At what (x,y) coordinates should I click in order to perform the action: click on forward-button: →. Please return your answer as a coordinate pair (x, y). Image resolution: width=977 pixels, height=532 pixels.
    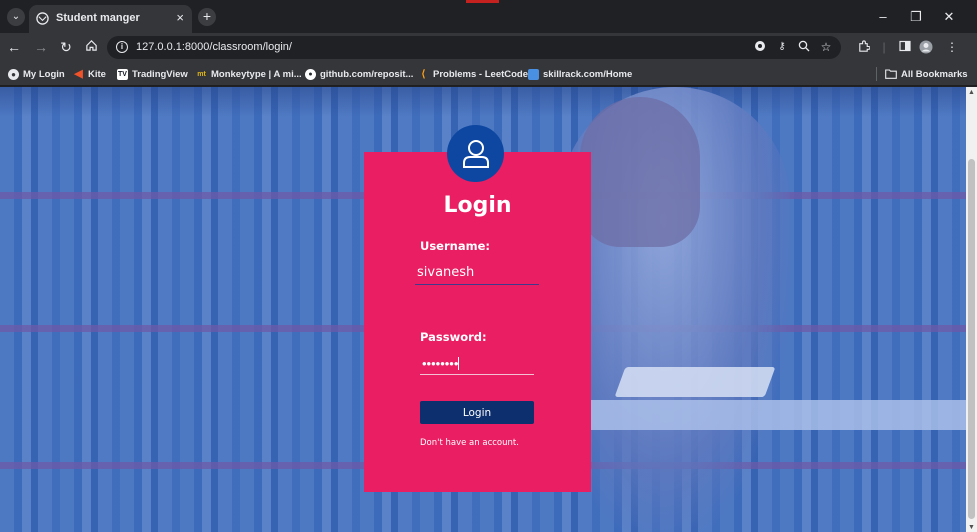
    Looking at the image, I should click on (41, 47).